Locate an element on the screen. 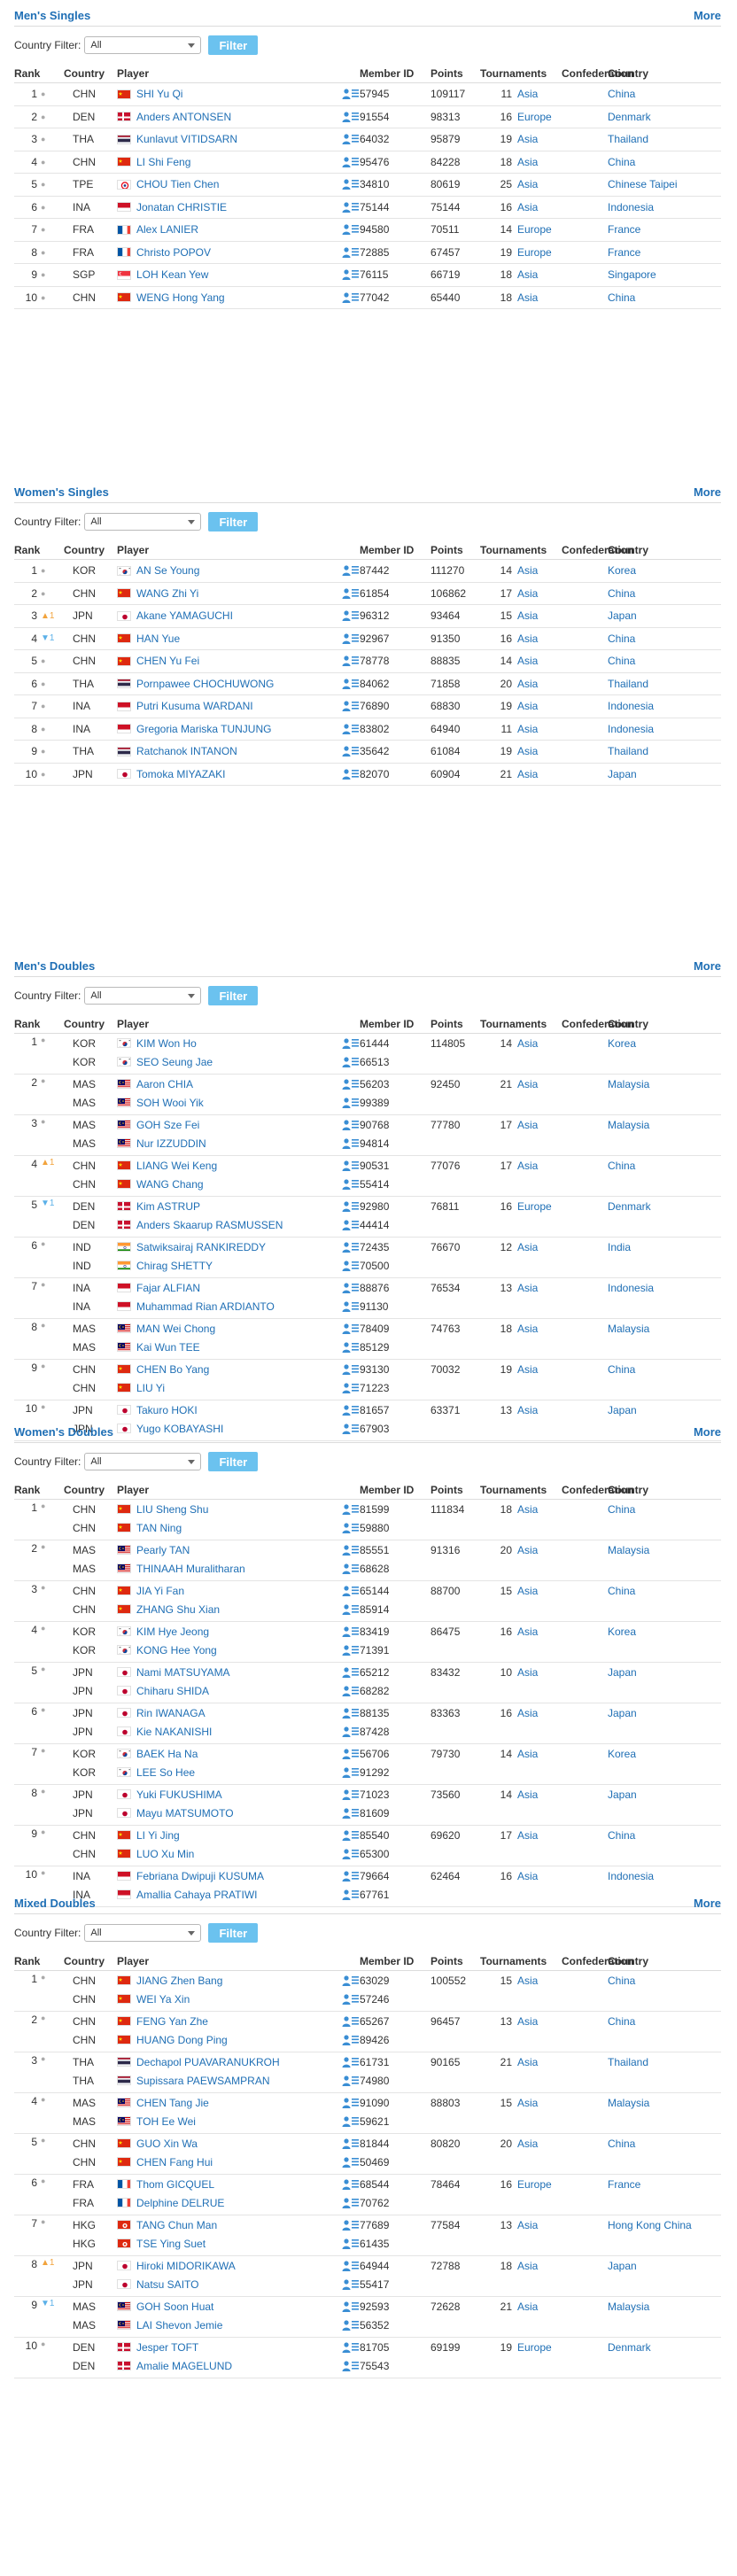  player-name-link: Satwiksairaj RANKIREDDY is located at coordinates (237, 1247).